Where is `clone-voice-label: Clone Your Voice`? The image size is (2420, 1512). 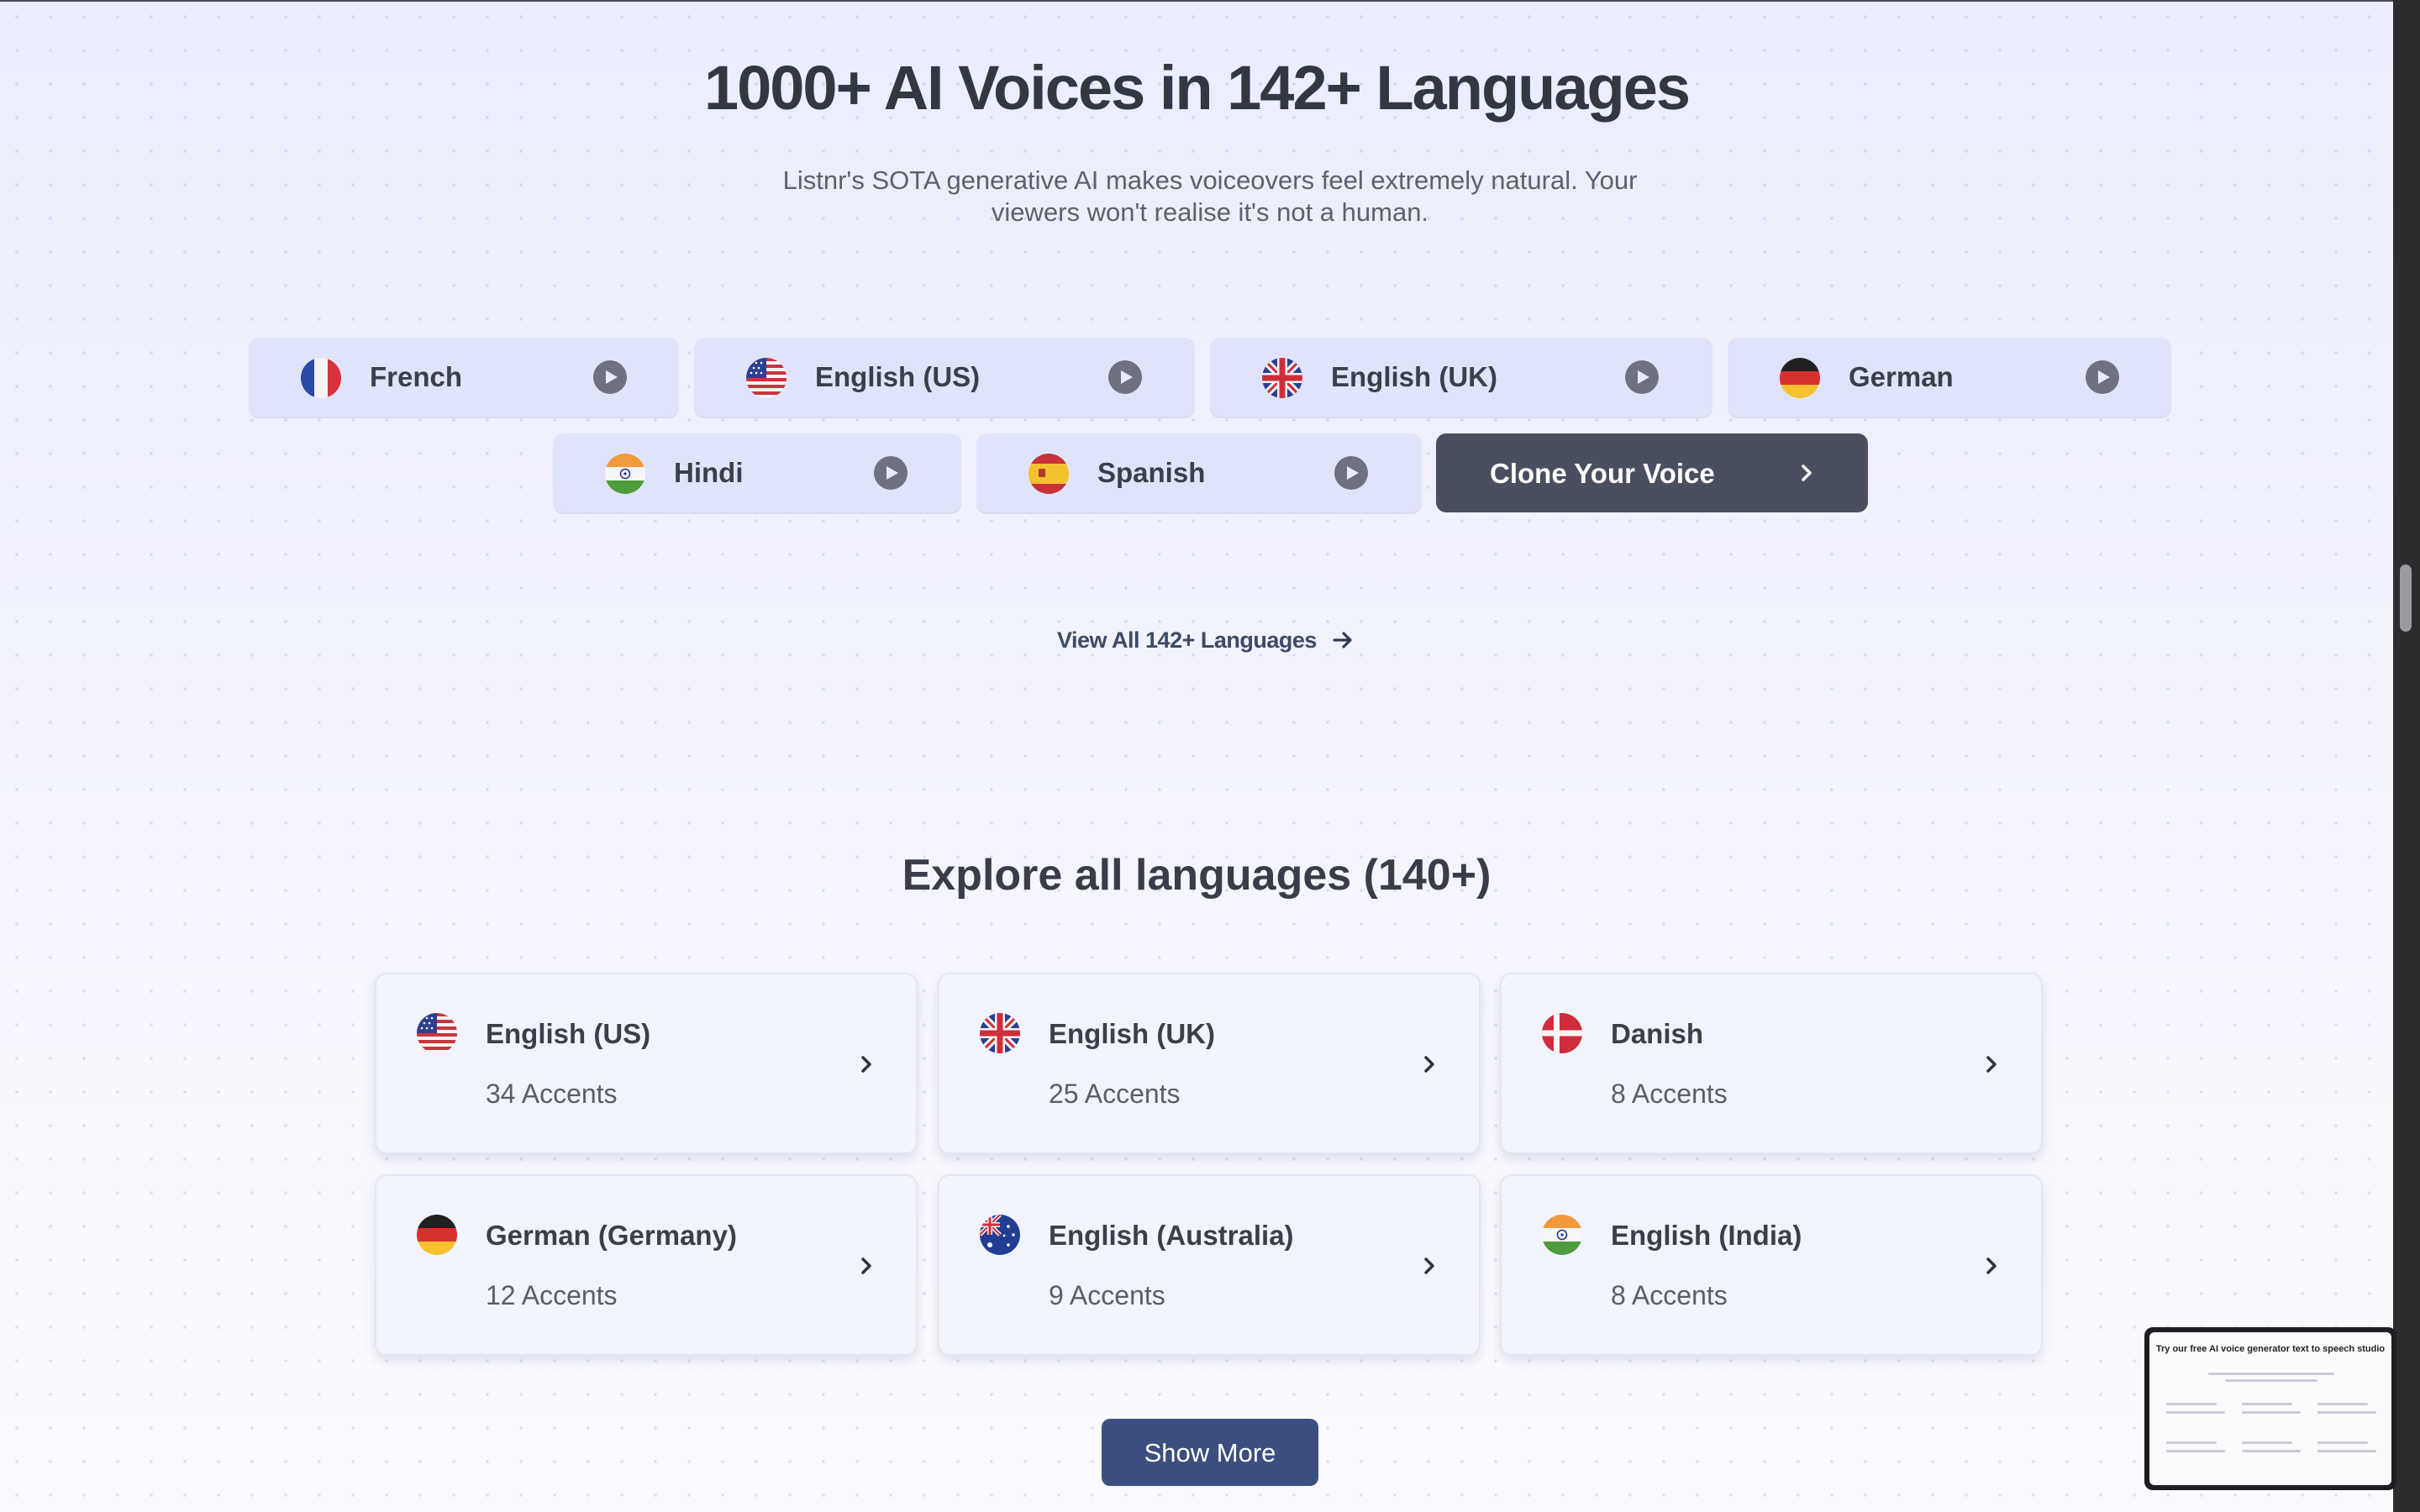 clone-voice-label: Clone Your Voice is located at coordinates (1602, 473).